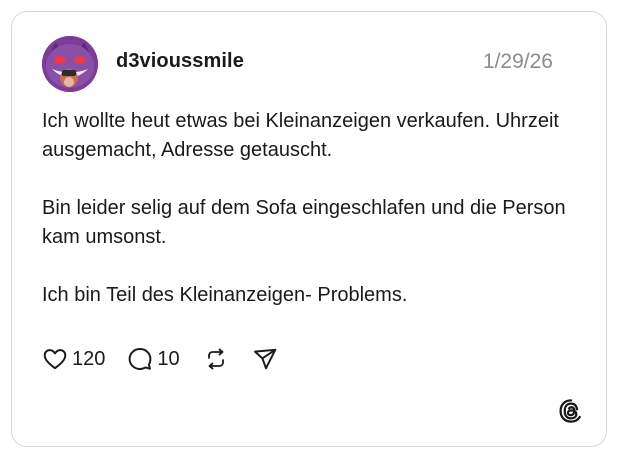  I want to click on repost-button, so click(216, 359).